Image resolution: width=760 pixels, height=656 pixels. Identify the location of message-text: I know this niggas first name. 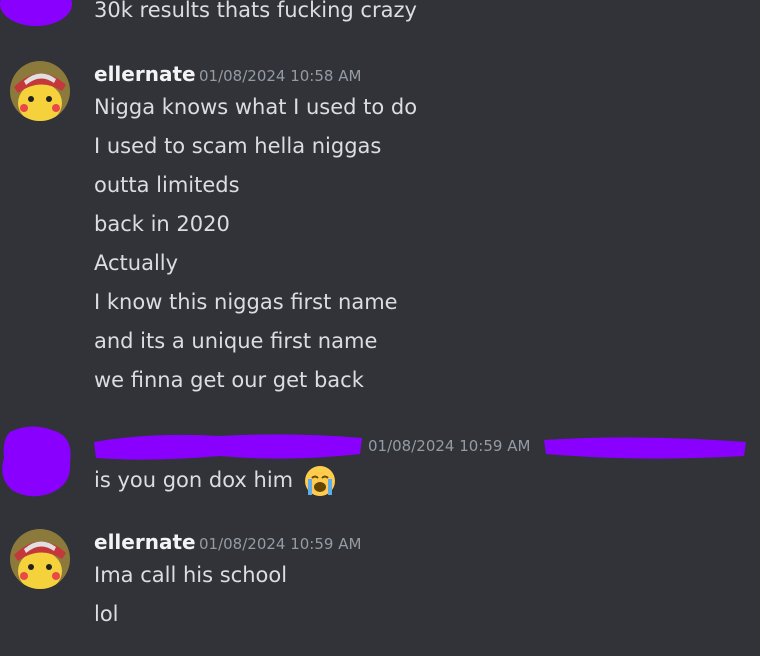
(246, 302).